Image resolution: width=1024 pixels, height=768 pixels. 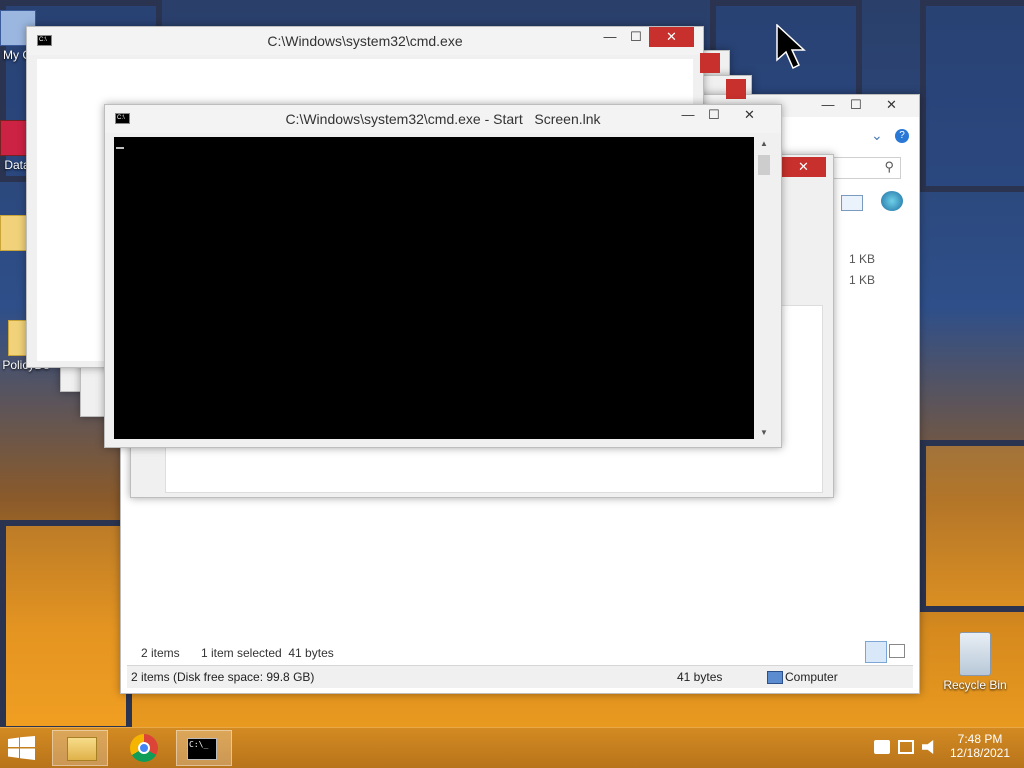 What do you see at coordinates (764, 143) in the screenshot?
I see `scroll-up-arrow: ▲` at bounding box center [764, 143].